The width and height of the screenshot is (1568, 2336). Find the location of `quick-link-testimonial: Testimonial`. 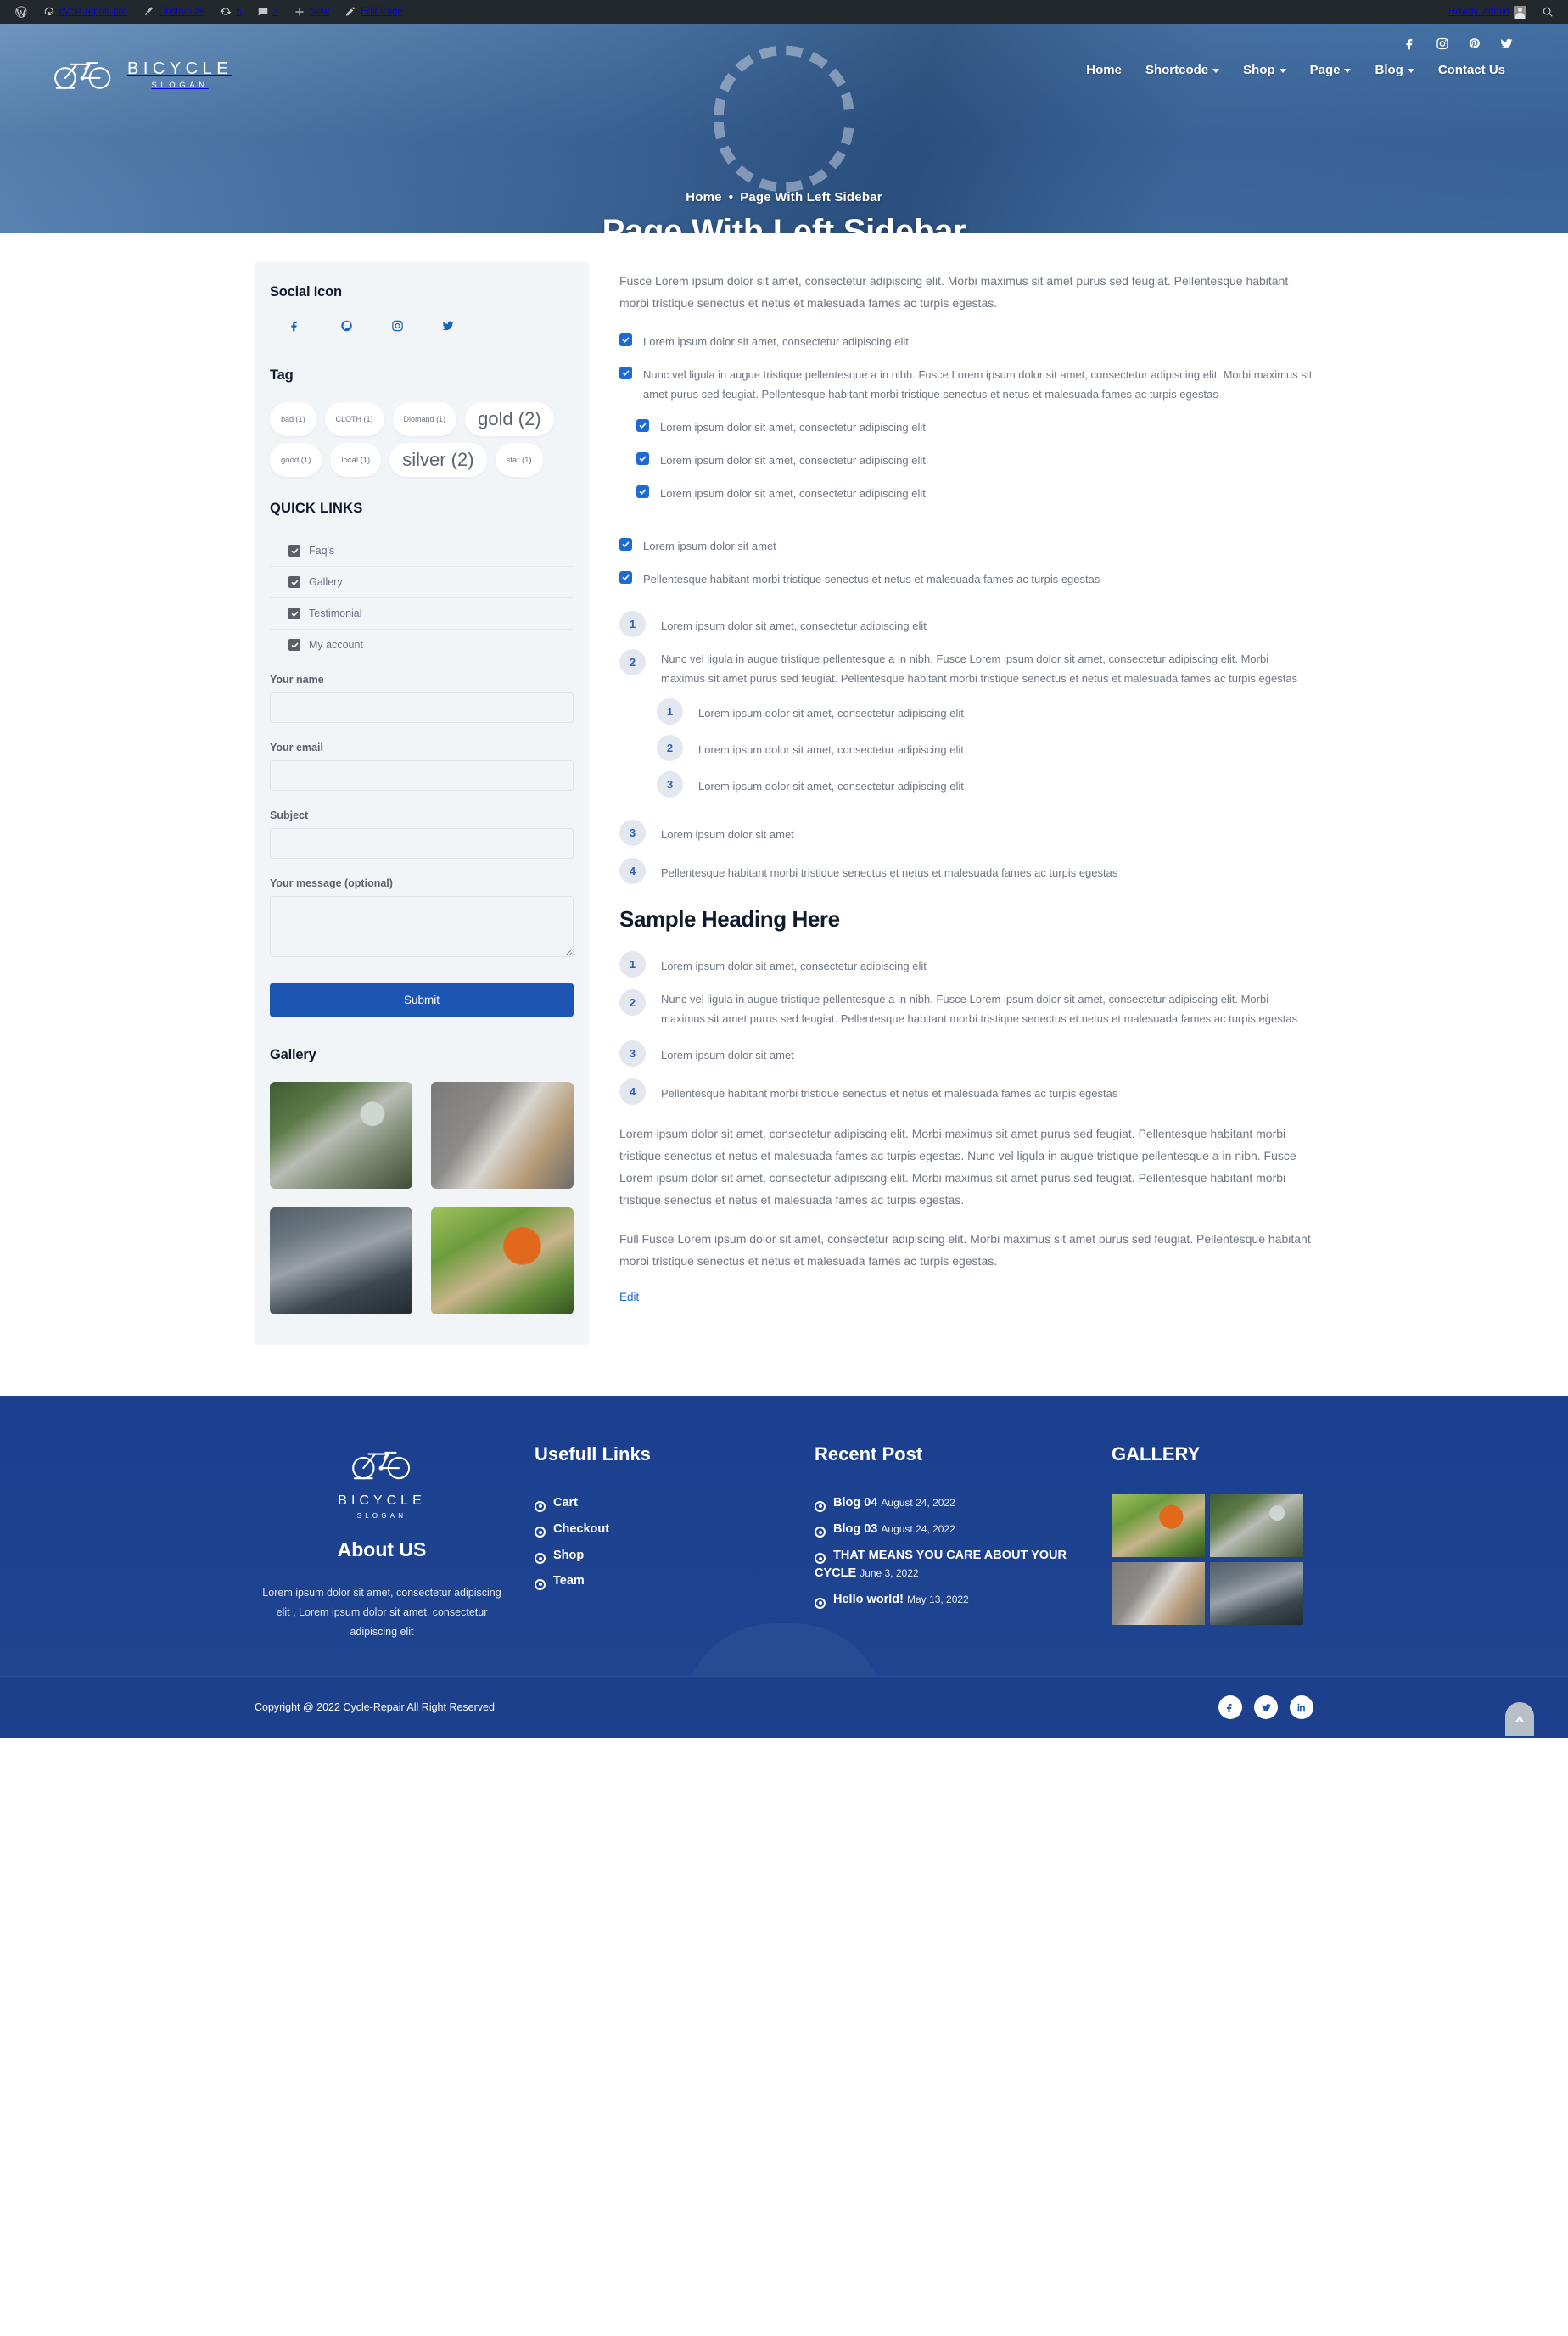

quick-link-testimonial: Testimonial is located at coordinates (422, 613).